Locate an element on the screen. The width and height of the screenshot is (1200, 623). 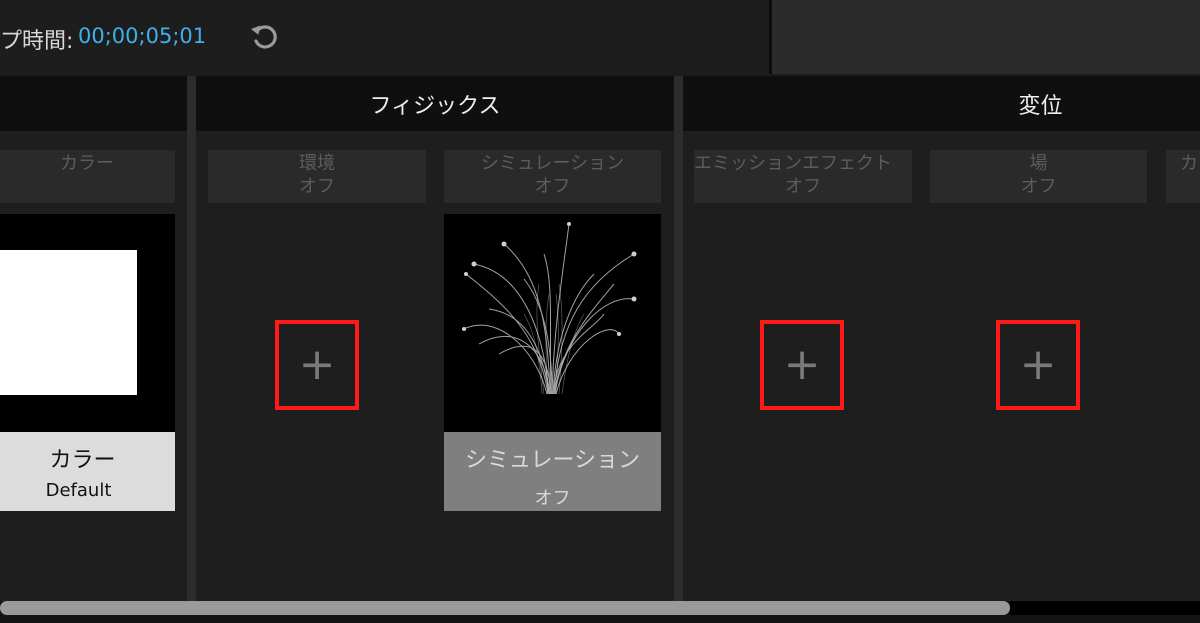
top-bar: プ時間: 00;00;05;01 is located at coordinates (600, 37).